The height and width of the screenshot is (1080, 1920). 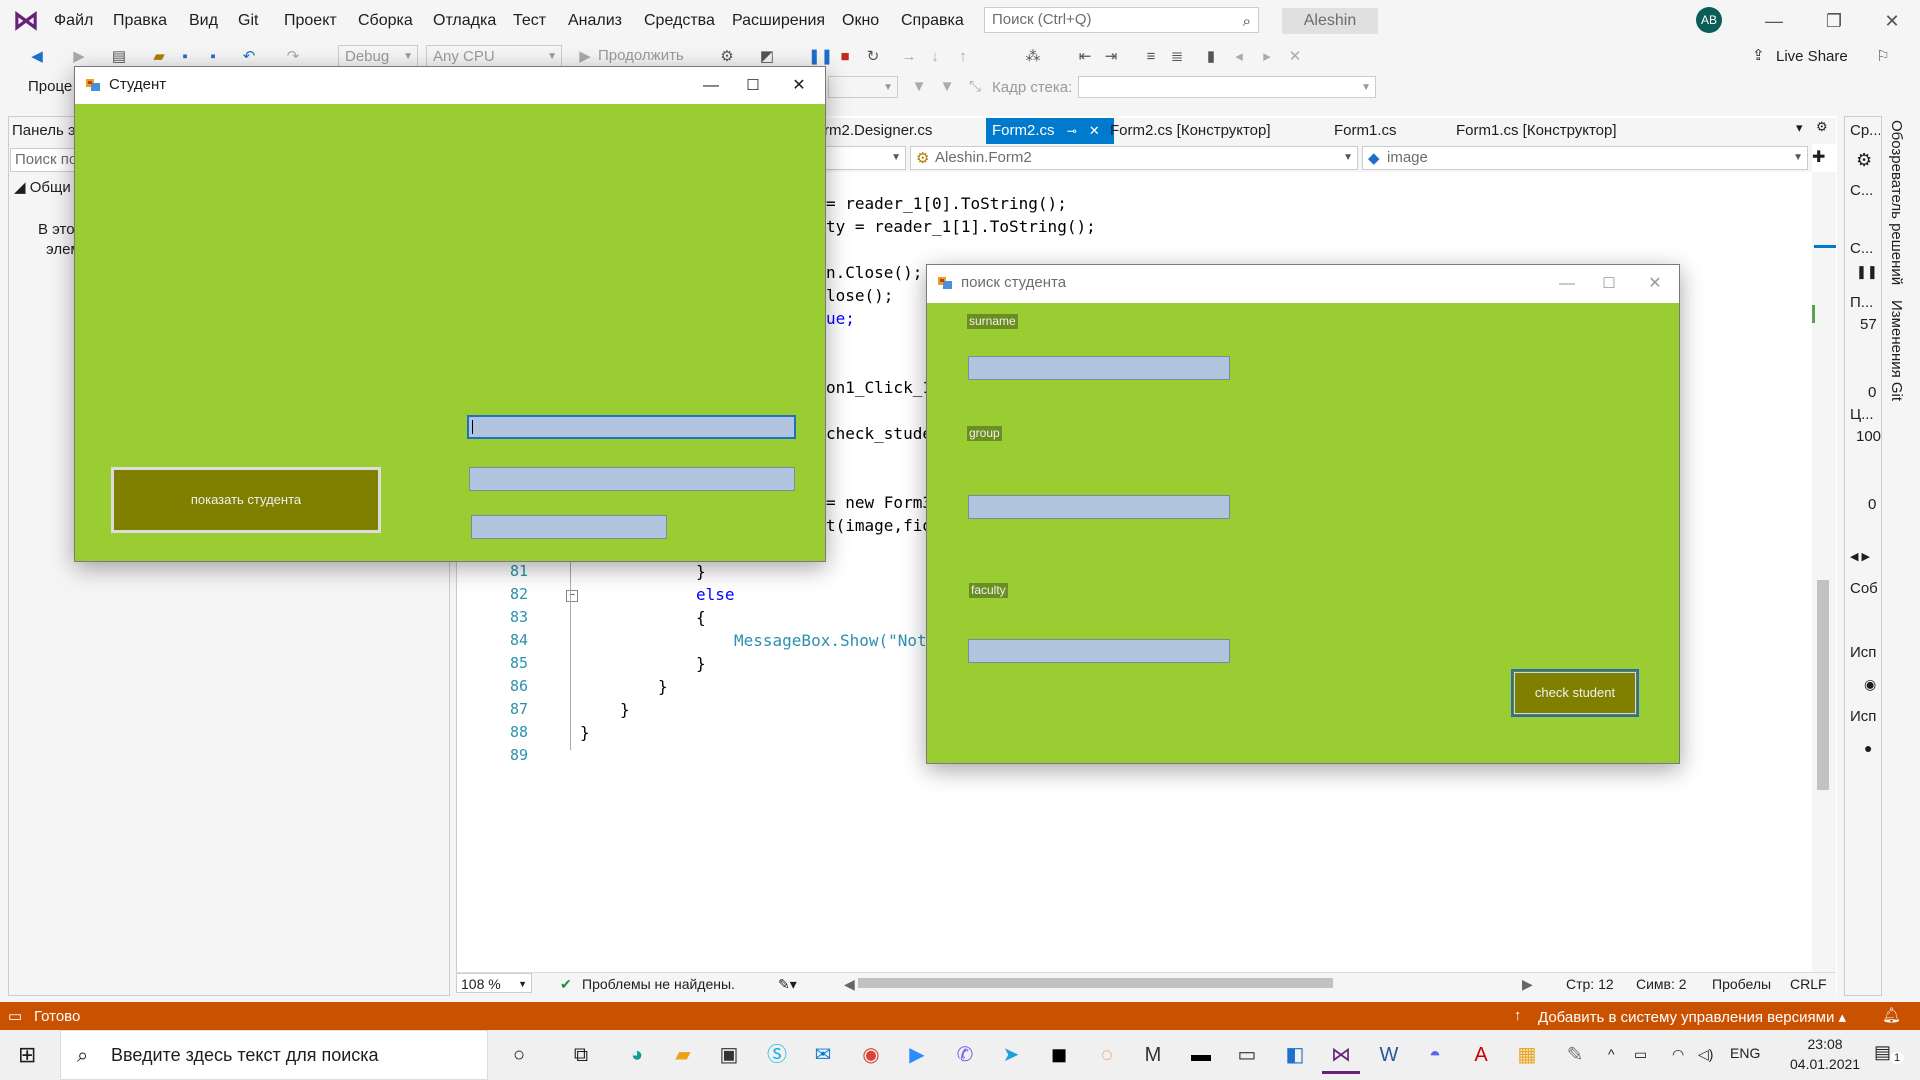 I want to click on visual-studio-taskbar-icon: ⋈, so click(x=1341, y=1055).